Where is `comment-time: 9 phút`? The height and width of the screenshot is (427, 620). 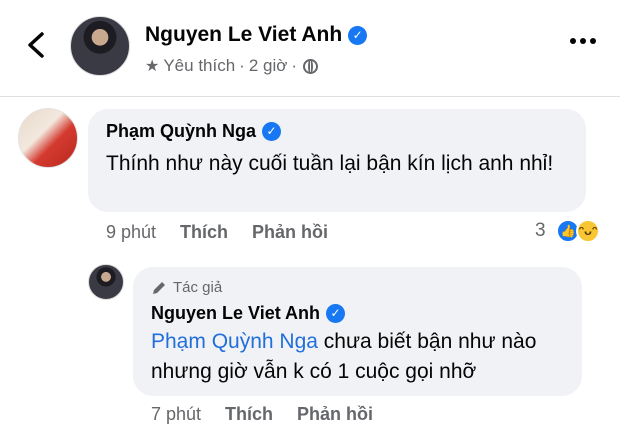
comment-time: 9 phút is located at coordinates (131, 232).